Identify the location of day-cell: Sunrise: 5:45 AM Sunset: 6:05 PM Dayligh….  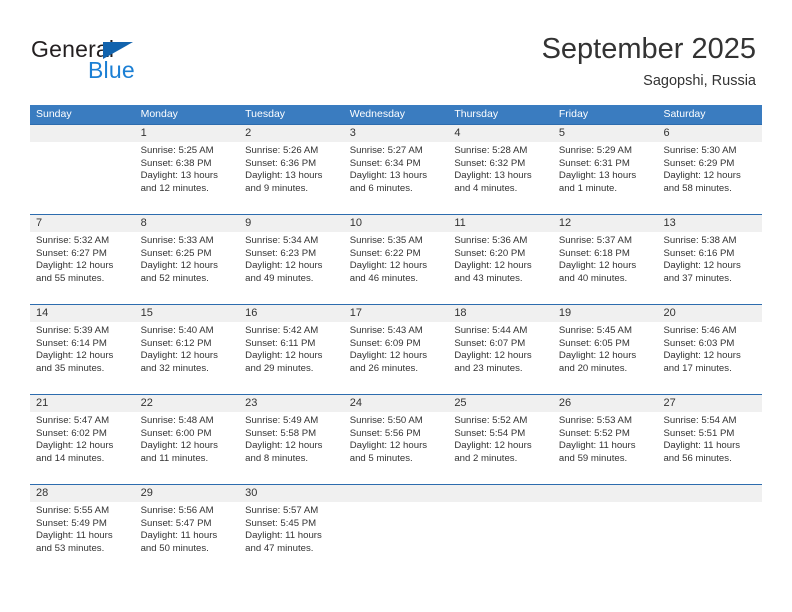
(605, 358).